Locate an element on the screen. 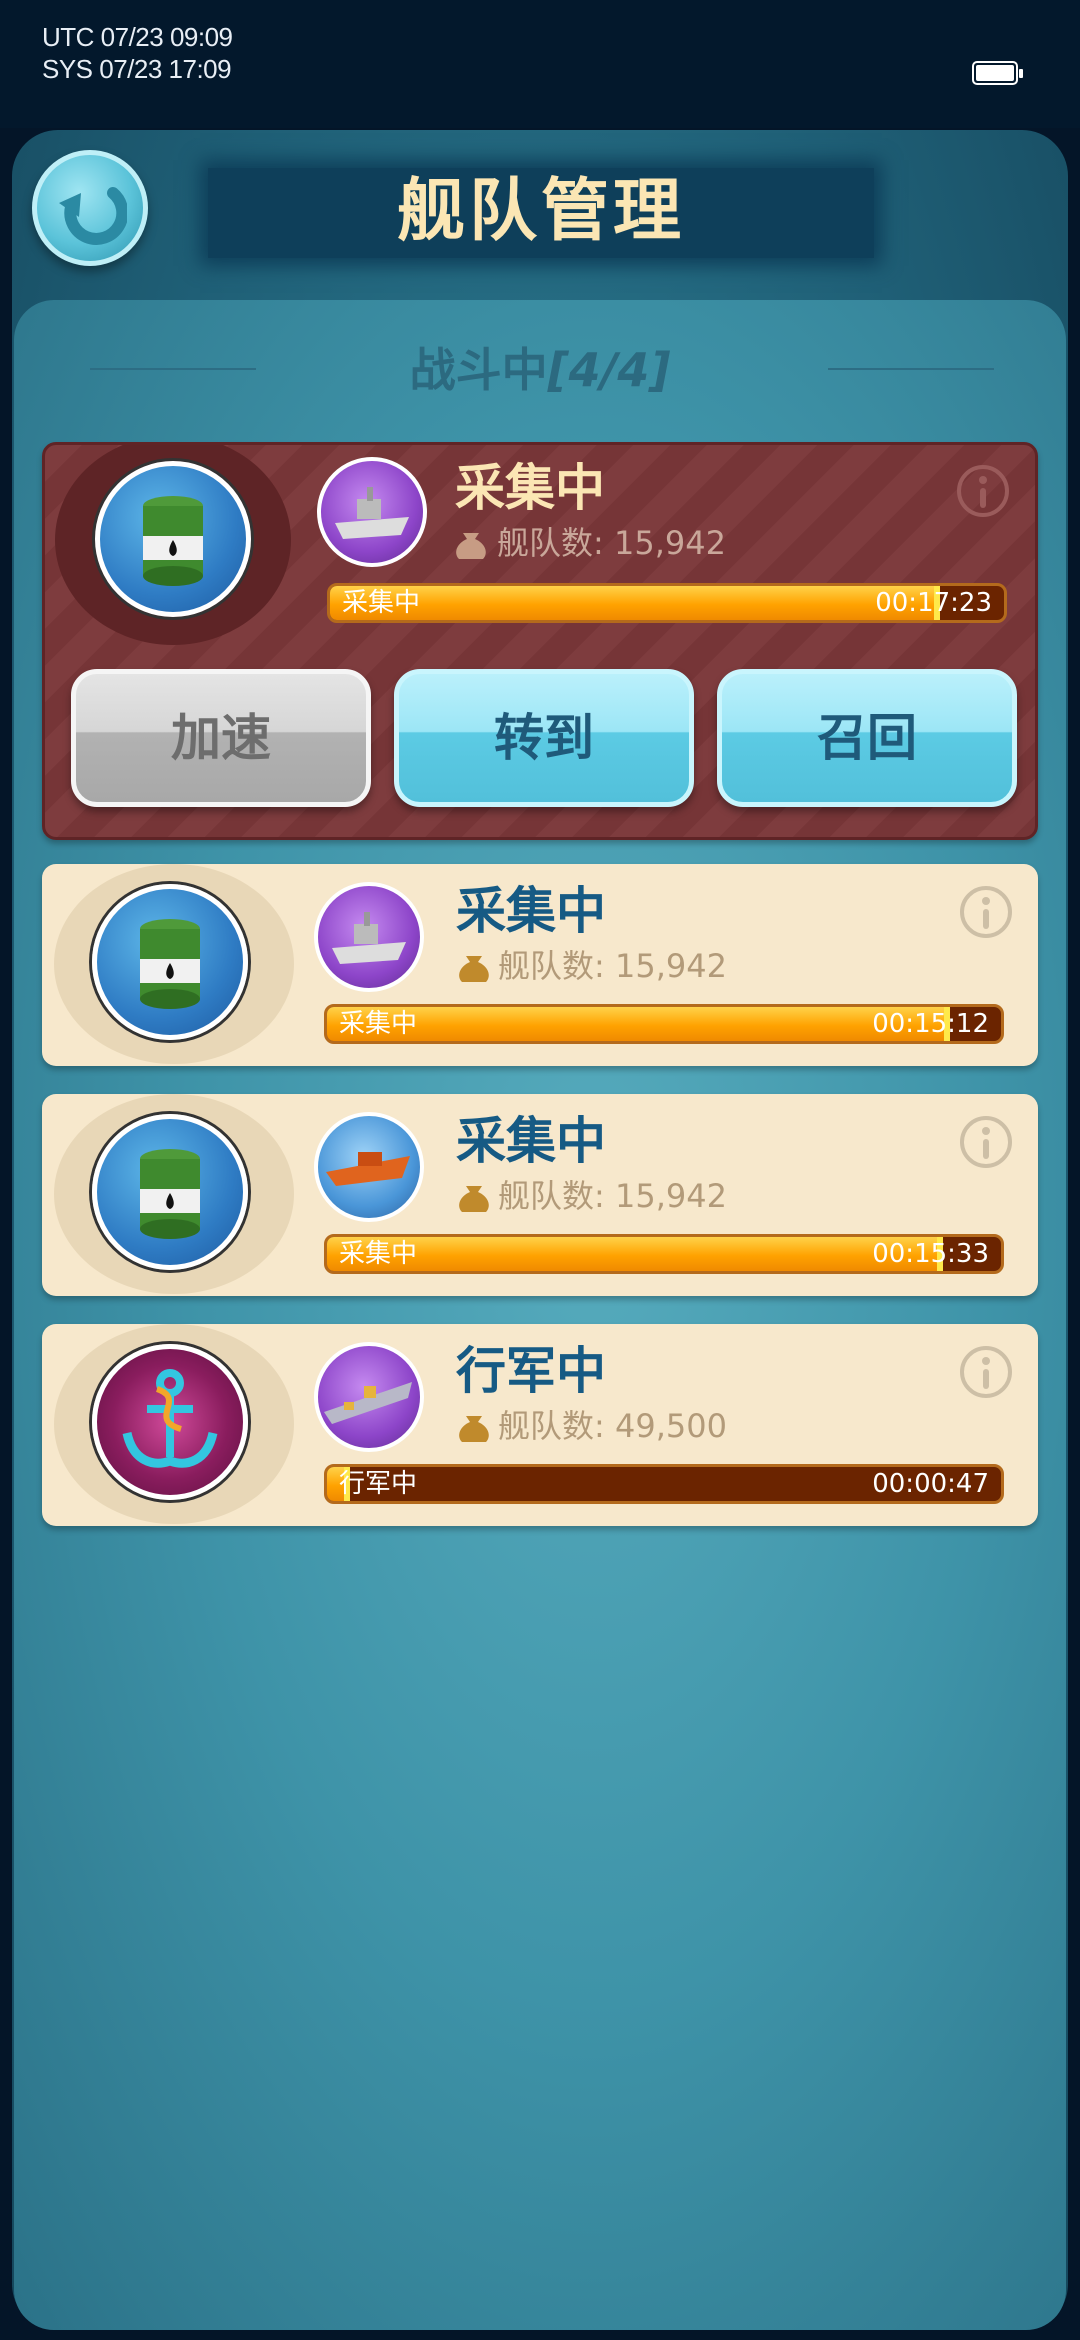 The height and width of the screenshot is (2340, 1080). sys-time: SYS 07/23 17:09 is located at coordinates (137, 69).